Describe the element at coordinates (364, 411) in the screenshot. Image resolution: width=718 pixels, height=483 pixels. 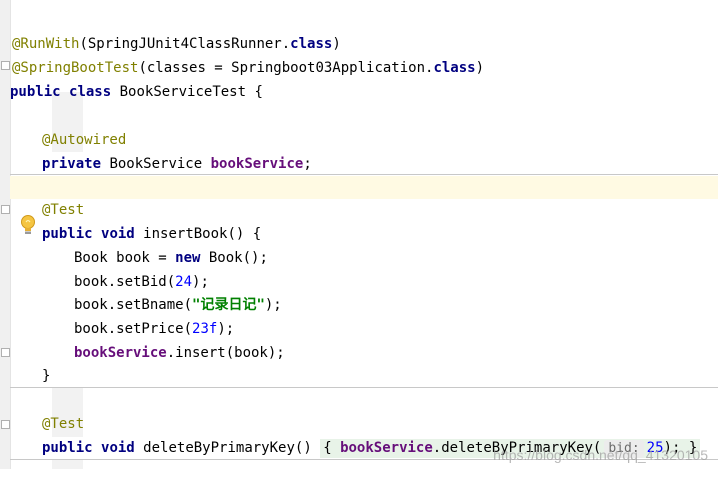
I see `code-line: @Test` at that location.